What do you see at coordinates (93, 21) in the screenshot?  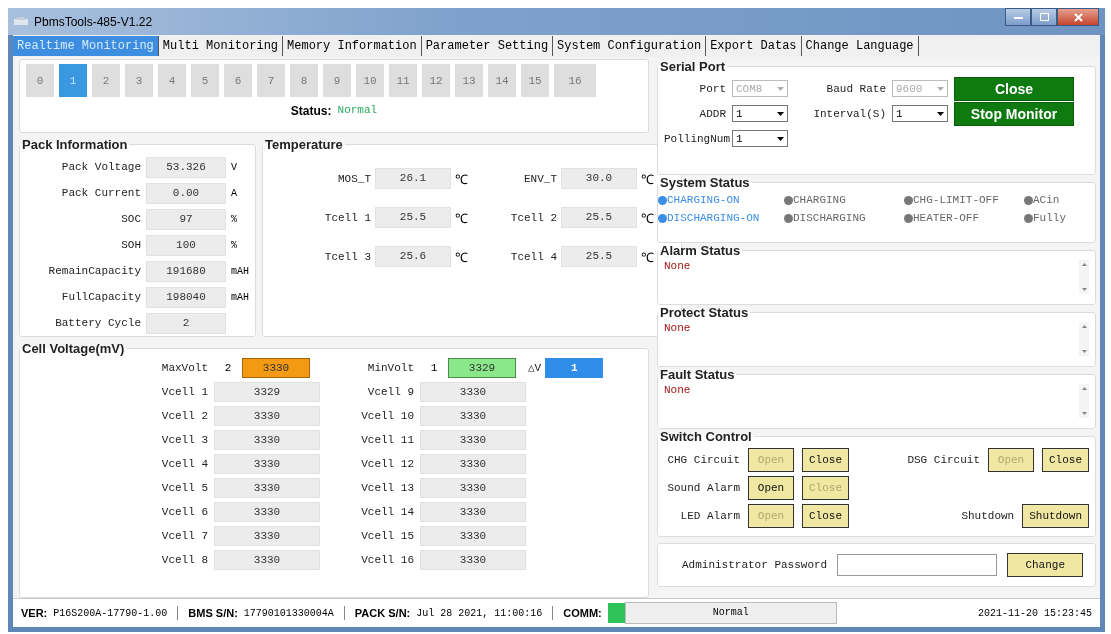 I see `window-title: PbmsTools-485-V1.22` at bounding box center [93, 21].